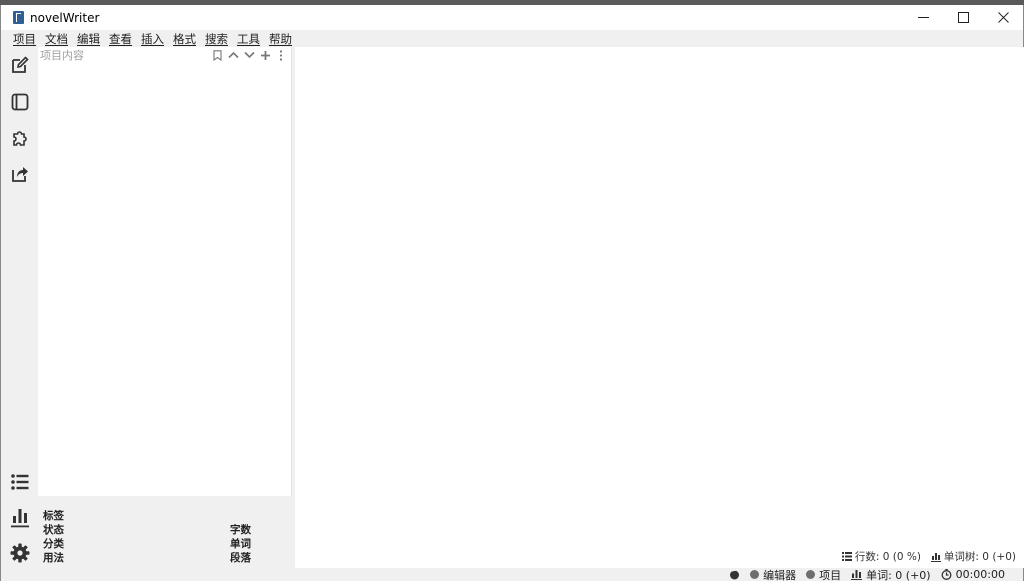 The height and width of the screenshot is (581, 1024). What do you see at coordinates (512, 17) in the screenshot?
I see `title-bar: novelWriter` at bounding box center [512, 17].